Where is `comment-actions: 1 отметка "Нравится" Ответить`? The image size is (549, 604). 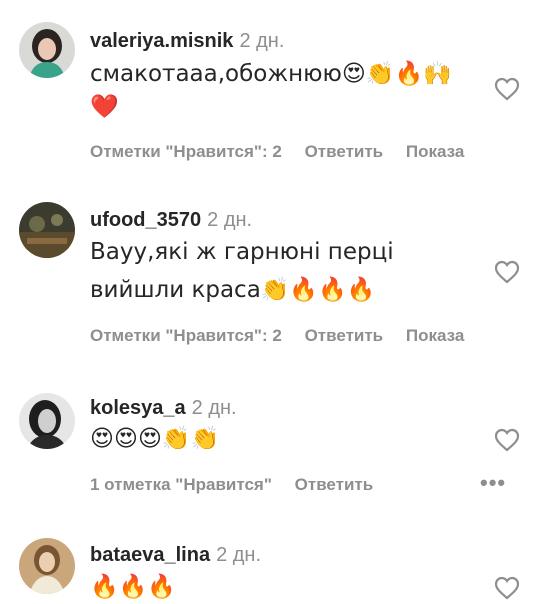 comment-actions: 1 отметка "Нравится" Ответить is located at coordinates (231, 485).